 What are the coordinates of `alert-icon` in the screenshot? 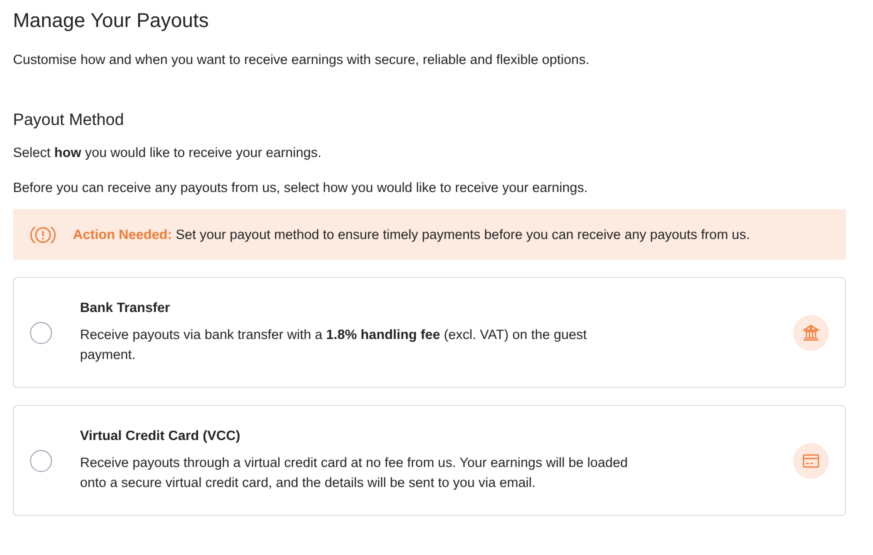 It's located at (43, 235).